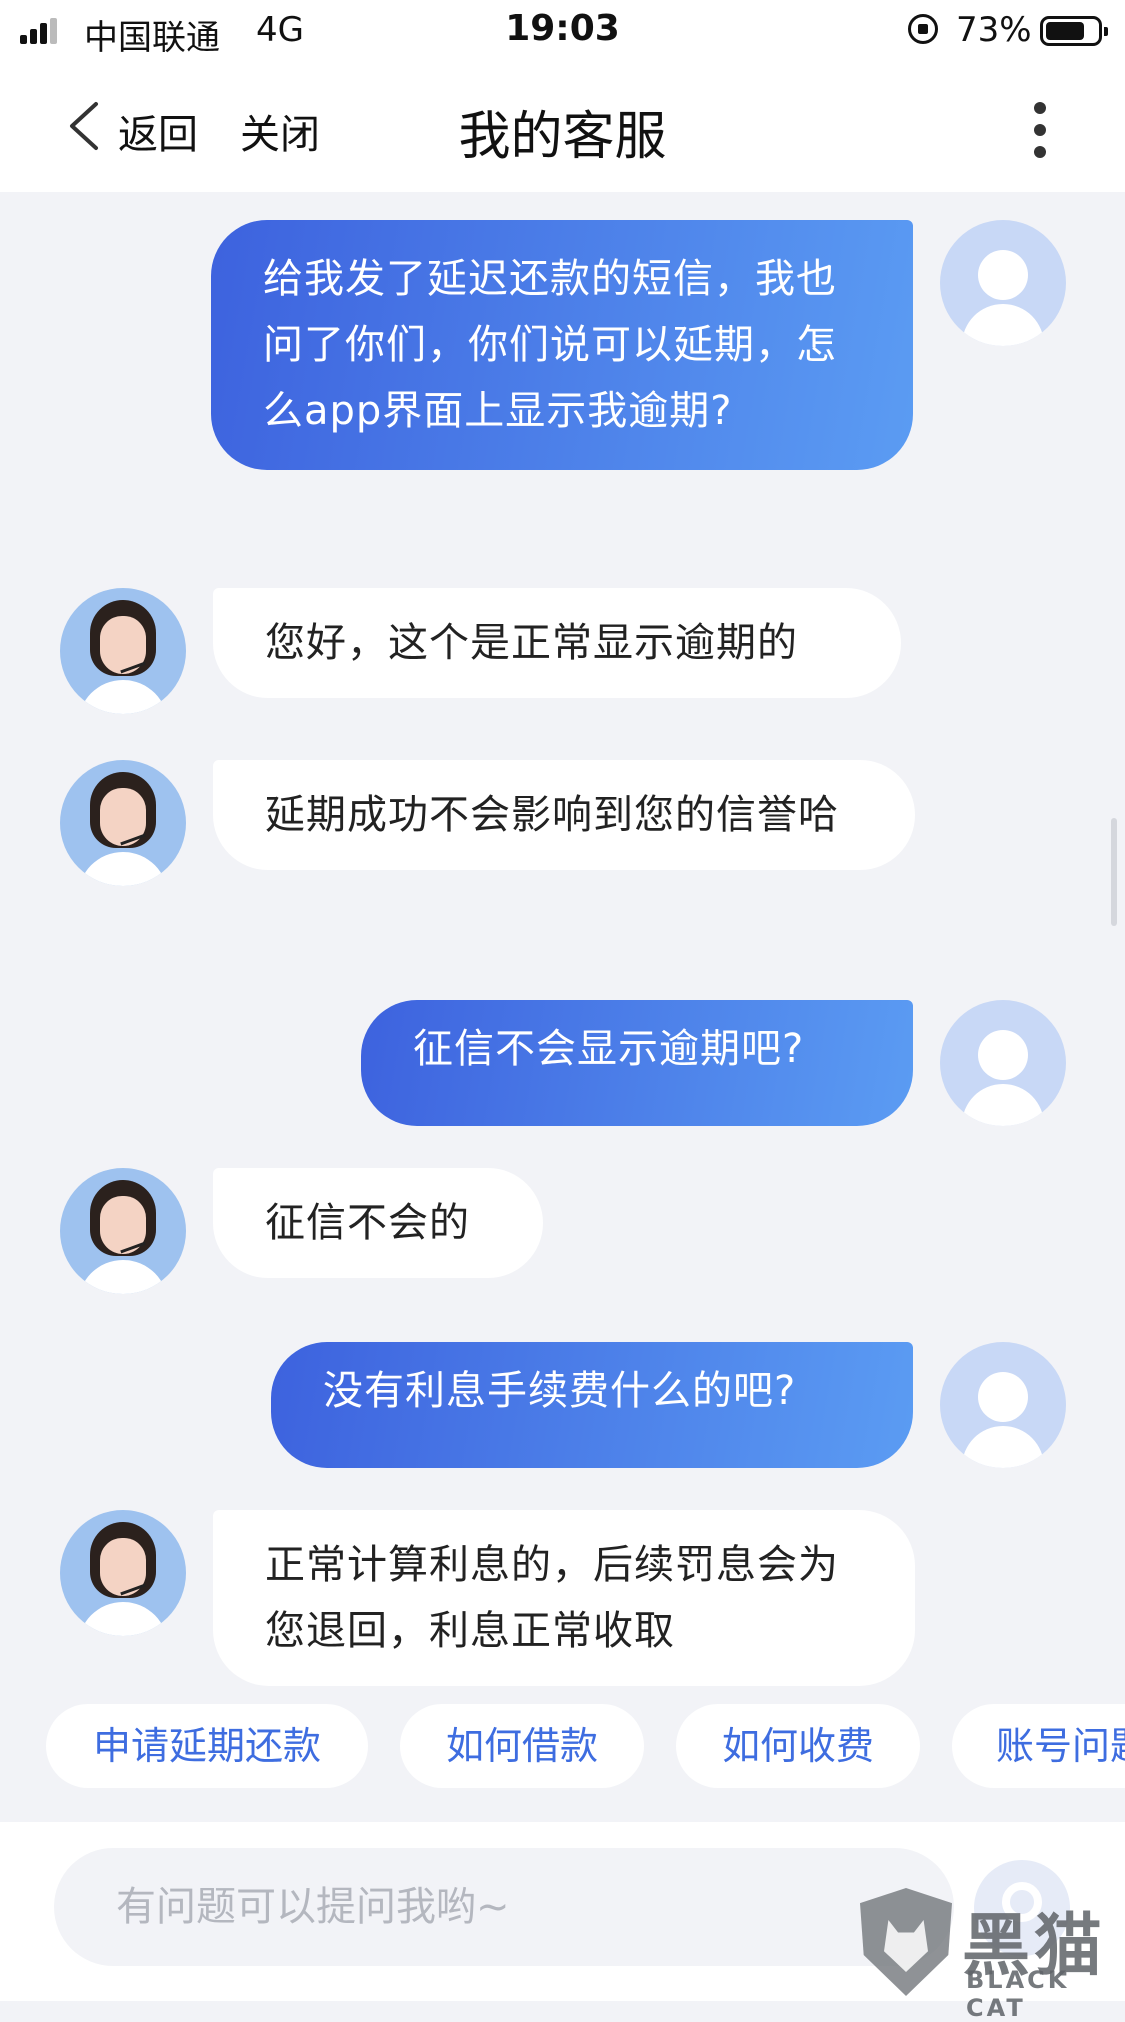 The image size is (1125, 2022). What do you see at coordinates (504, 1907) in the screenshot?
I see `message-input` at bounding box center [504, 1907].